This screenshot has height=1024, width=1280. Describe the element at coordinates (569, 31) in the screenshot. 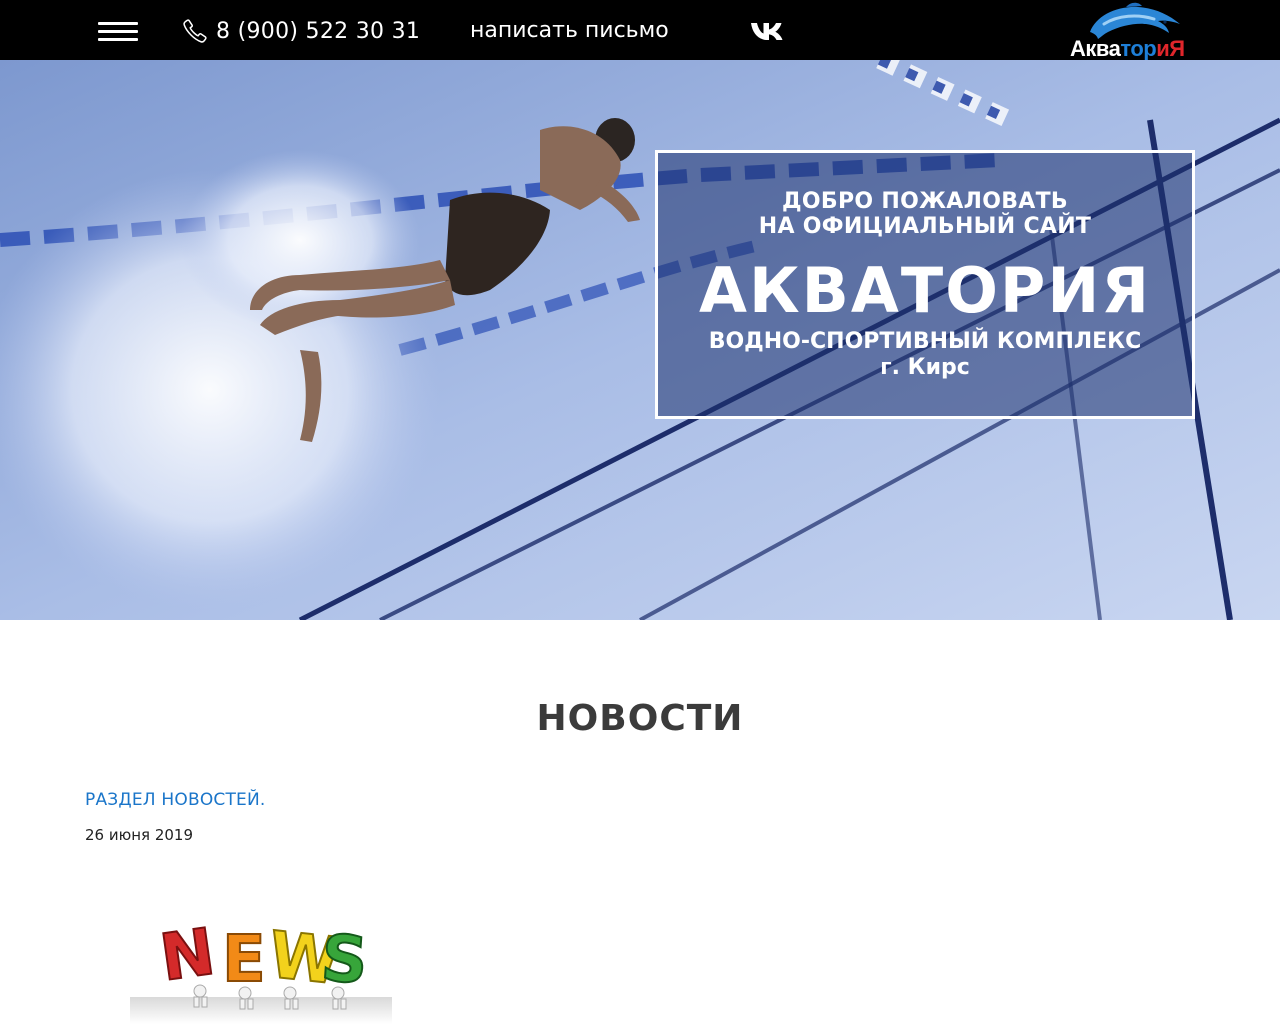

I see `write-letter-link: написать письмо` at that location.